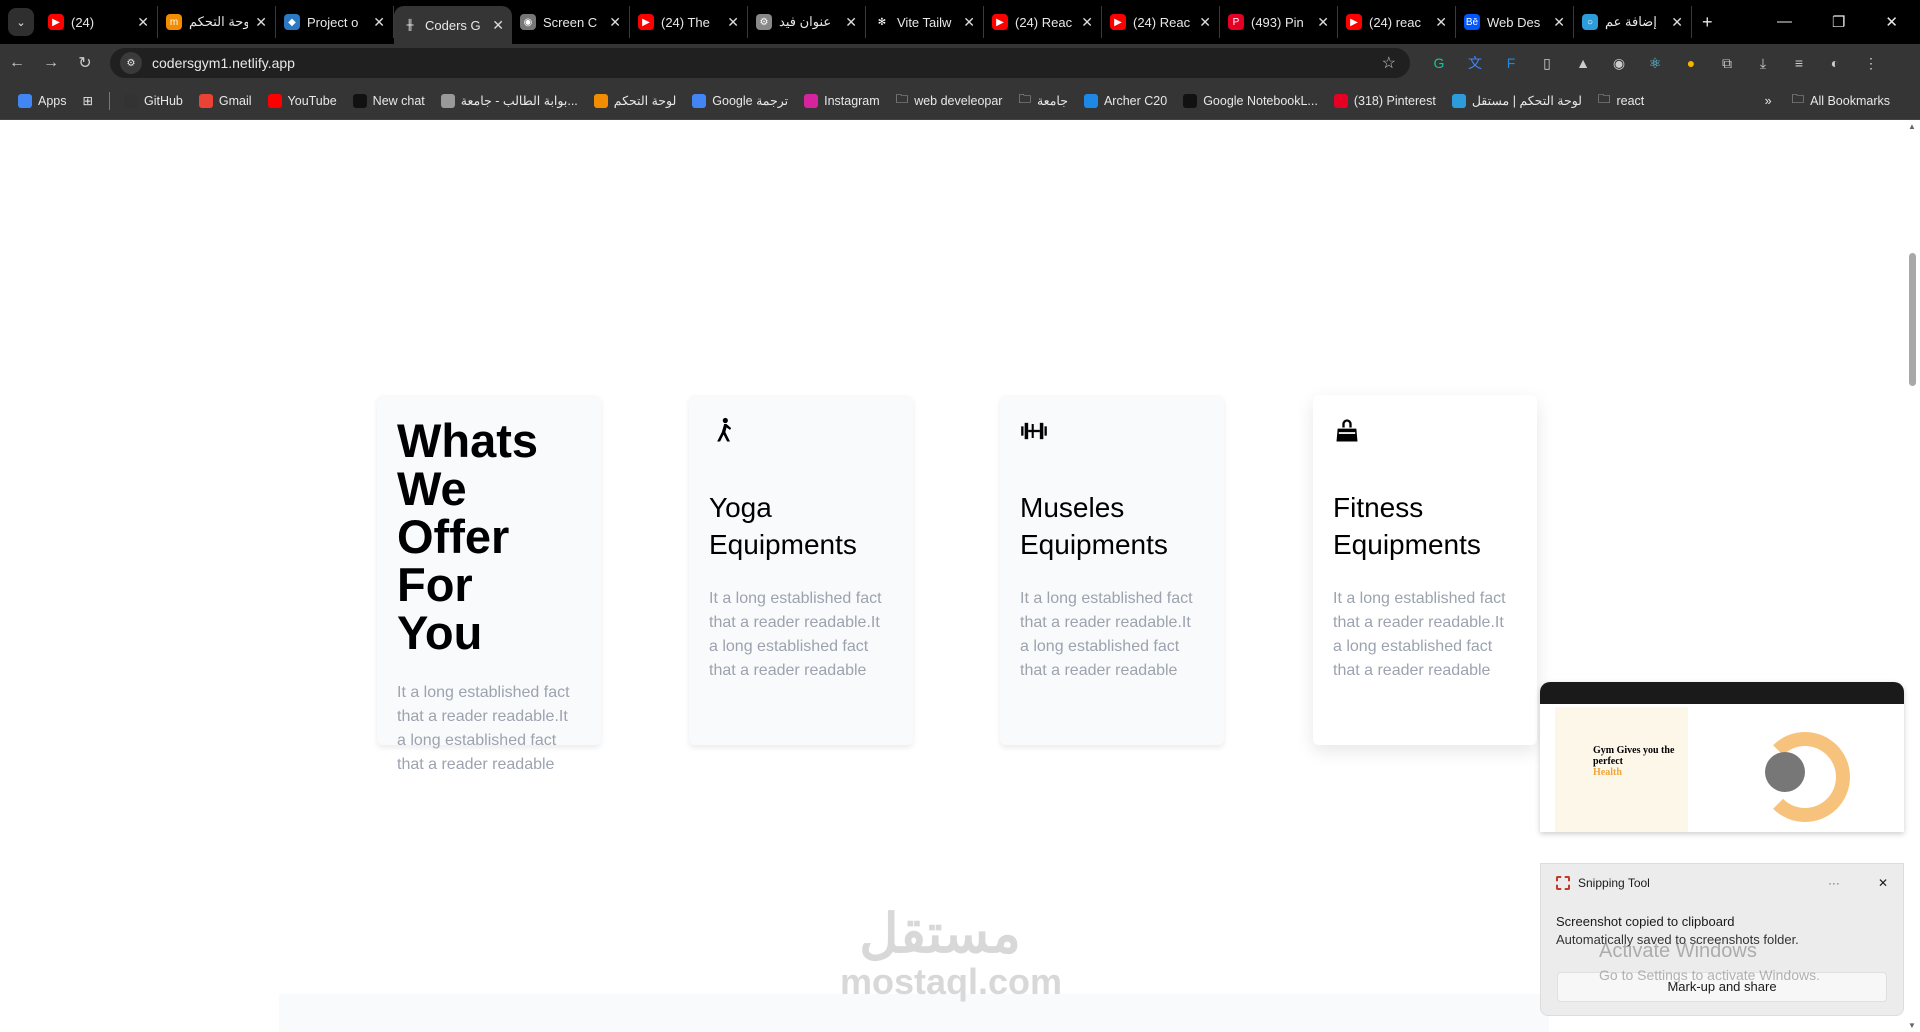 This screenshot has height=1032, width=1920. Describe the element at coordinates (17, 63) in the screenshot. I see `back-button: ←` at that location.